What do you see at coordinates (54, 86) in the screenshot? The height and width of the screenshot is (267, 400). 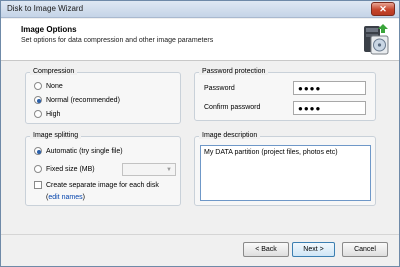 I see `compression-none-label: None` at bounding box center [54, 86].